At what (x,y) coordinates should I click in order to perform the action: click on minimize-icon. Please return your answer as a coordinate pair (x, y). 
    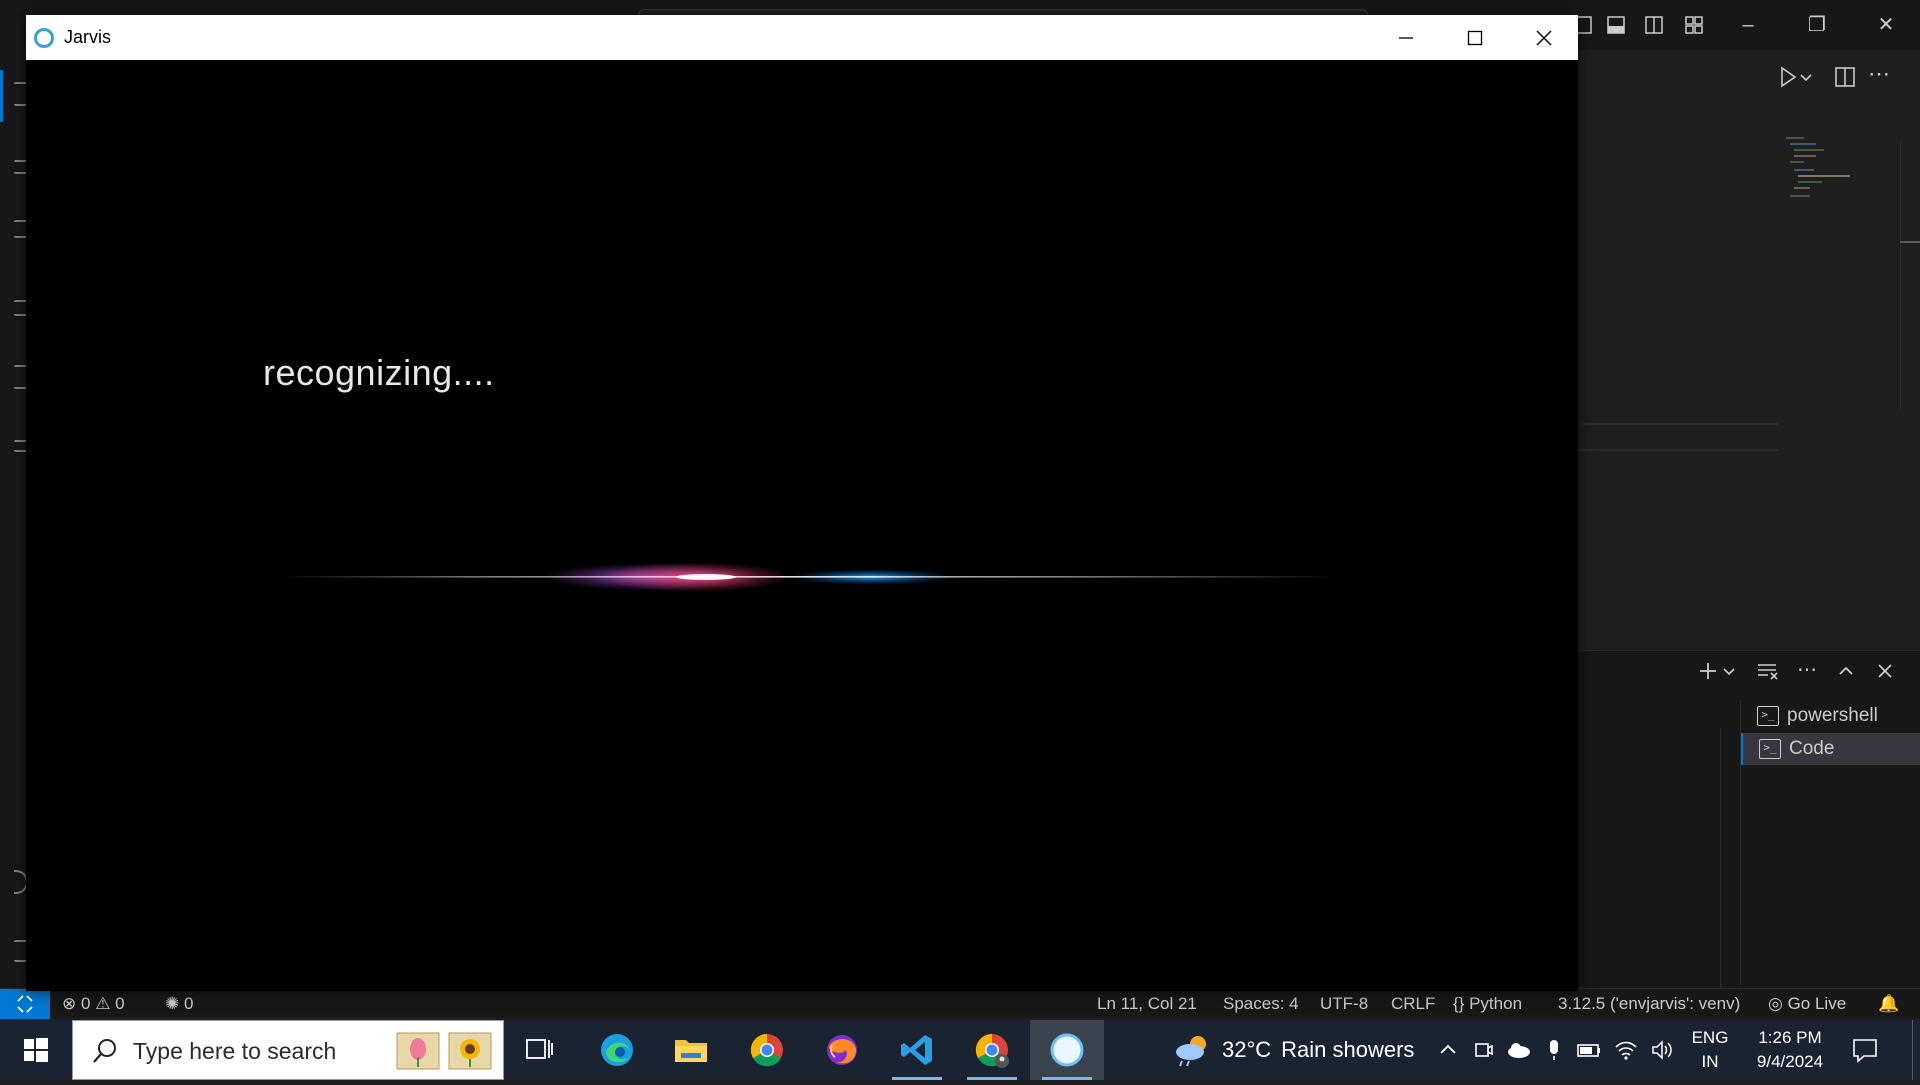
    Looking at the image, I should click on (1405, 37).